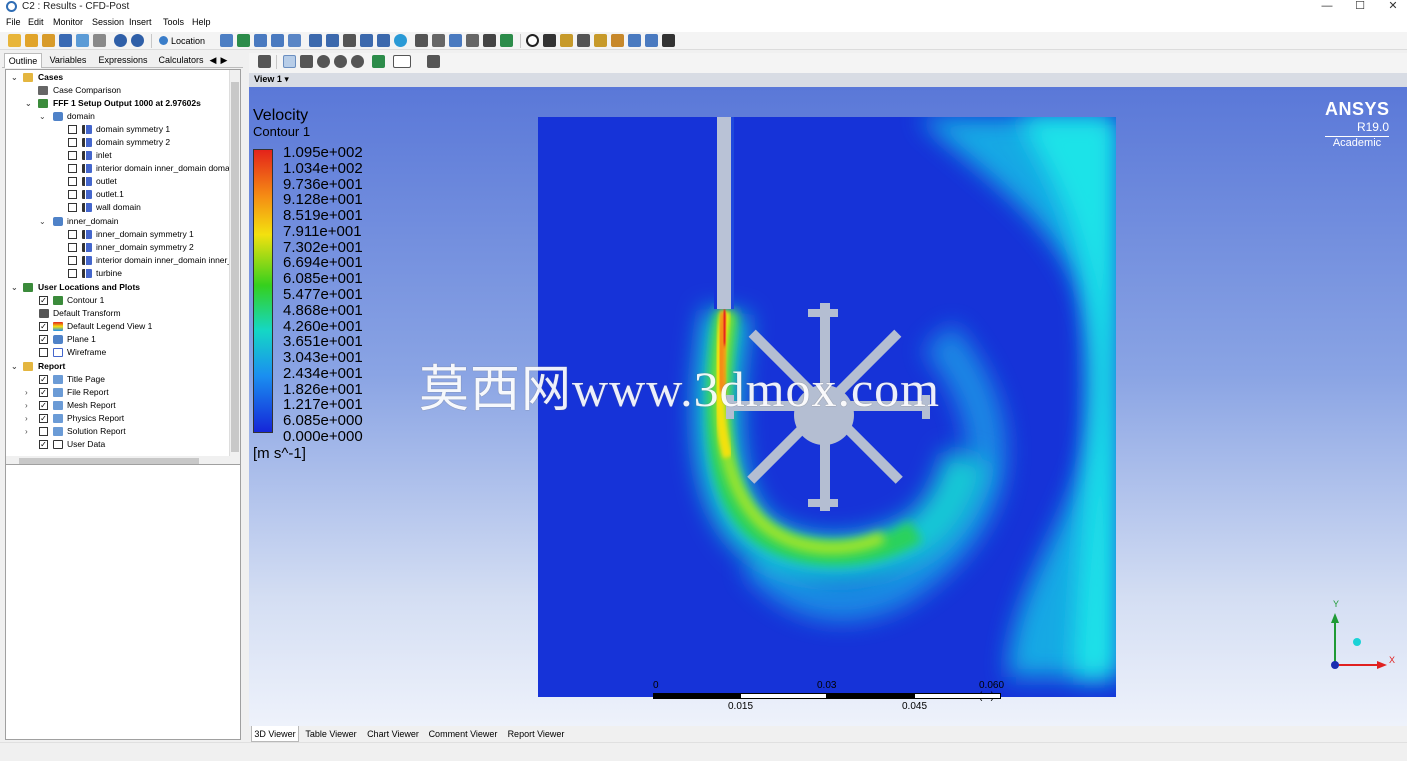 This screenshot has width=1407, height=761. I want to click on menu-edit: Edit, so click(36, 22).